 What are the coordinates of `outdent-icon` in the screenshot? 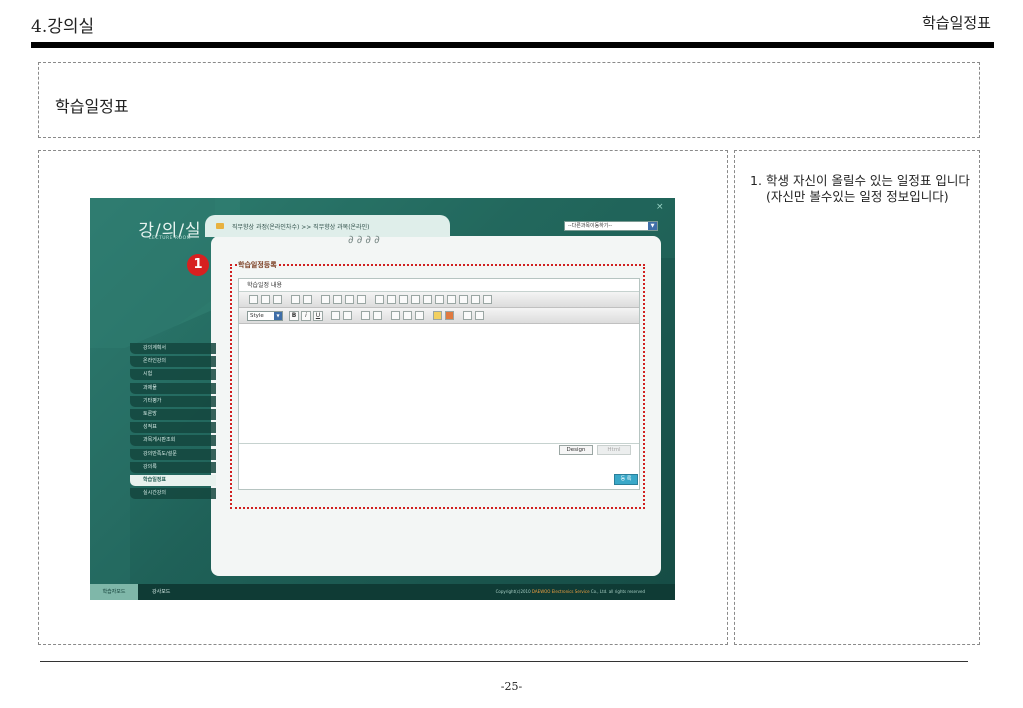 It's located at (377, 315).